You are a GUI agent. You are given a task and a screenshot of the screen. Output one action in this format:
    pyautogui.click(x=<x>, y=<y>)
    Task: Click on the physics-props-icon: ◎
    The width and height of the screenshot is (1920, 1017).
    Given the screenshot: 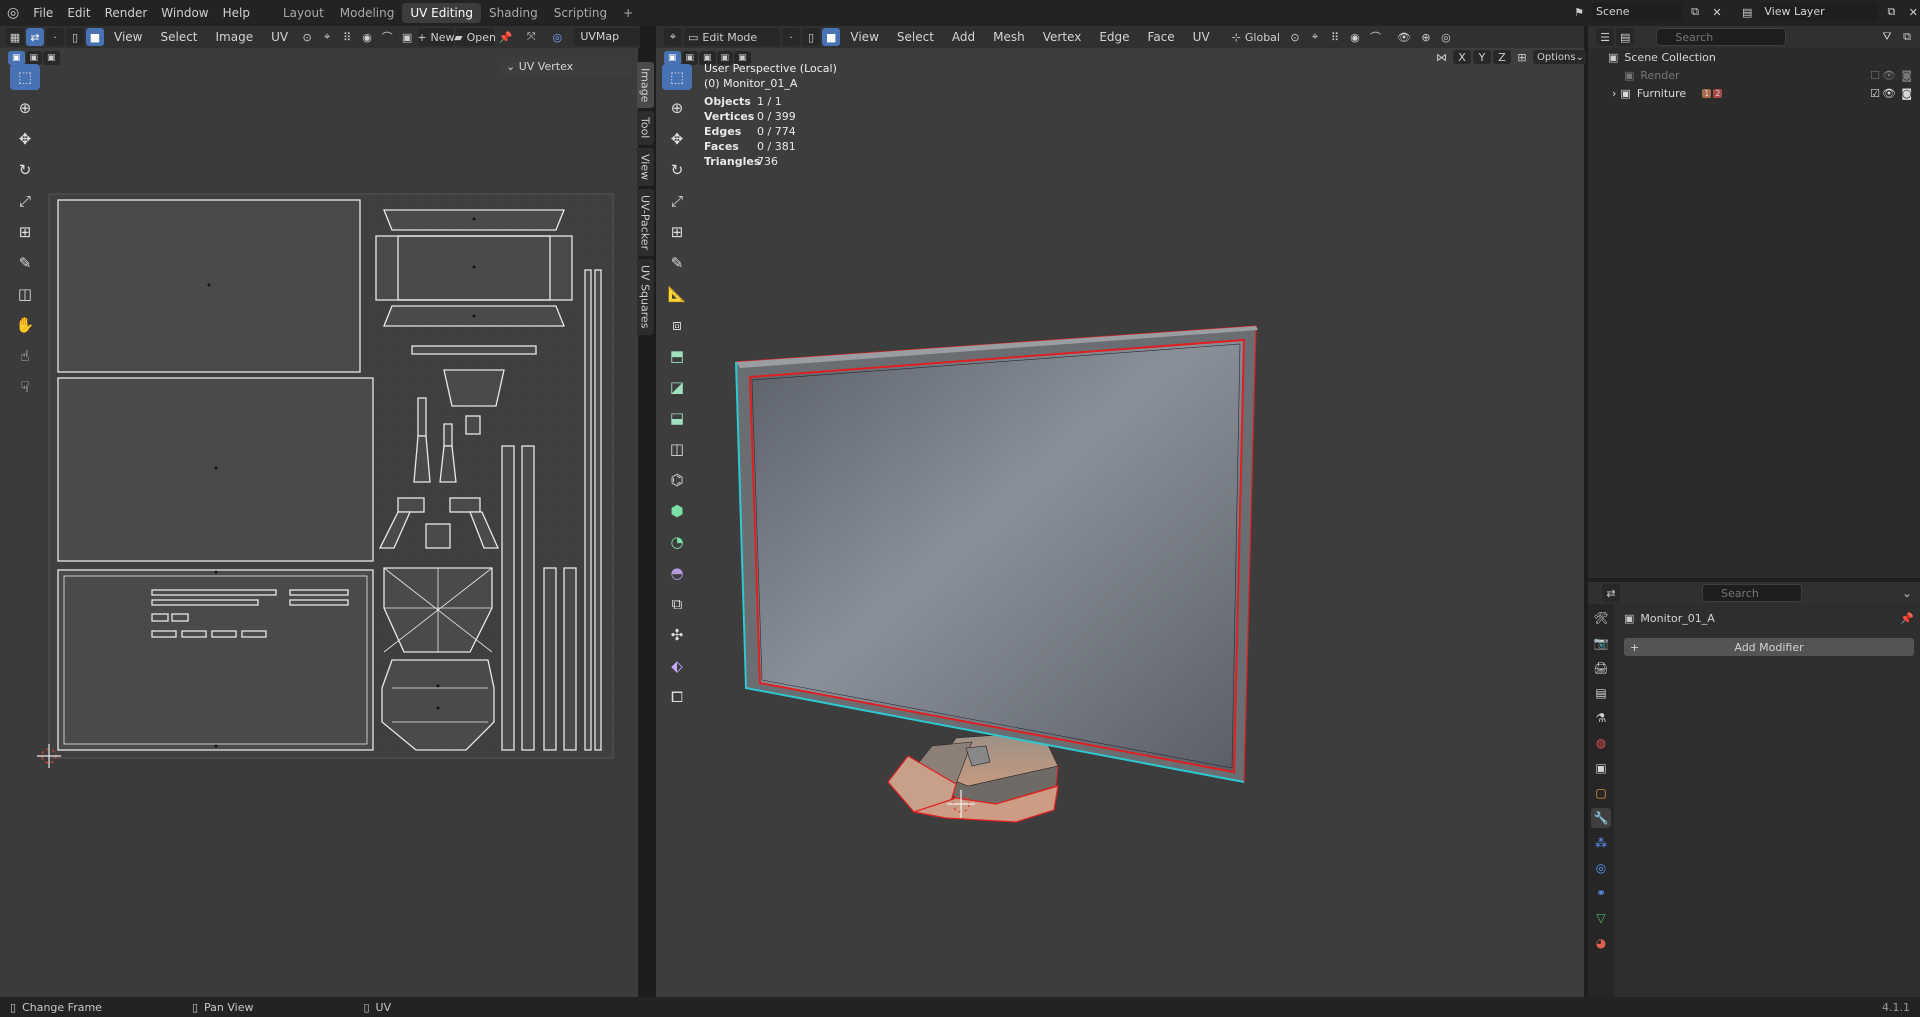 What is the action you would take?
    pyautogui.click(x=1601, y=868)
    